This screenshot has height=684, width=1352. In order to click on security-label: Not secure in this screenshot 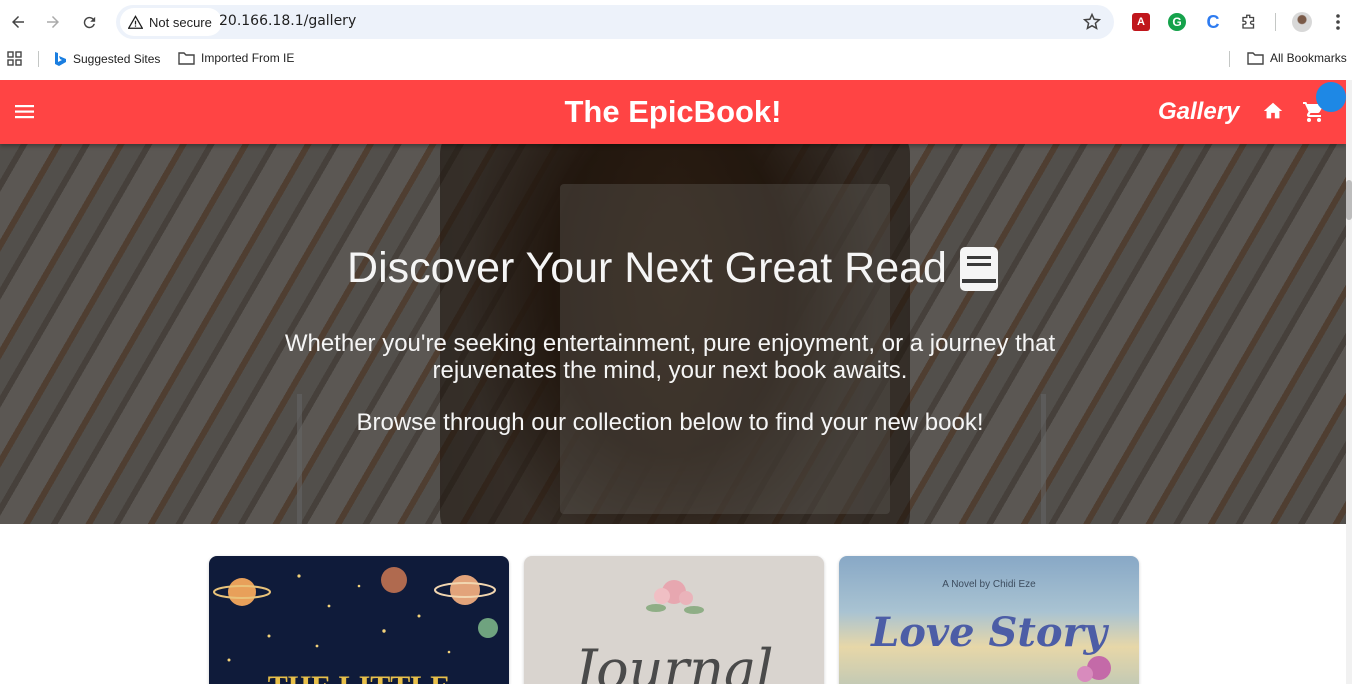, I will do `click(180, 22)`.